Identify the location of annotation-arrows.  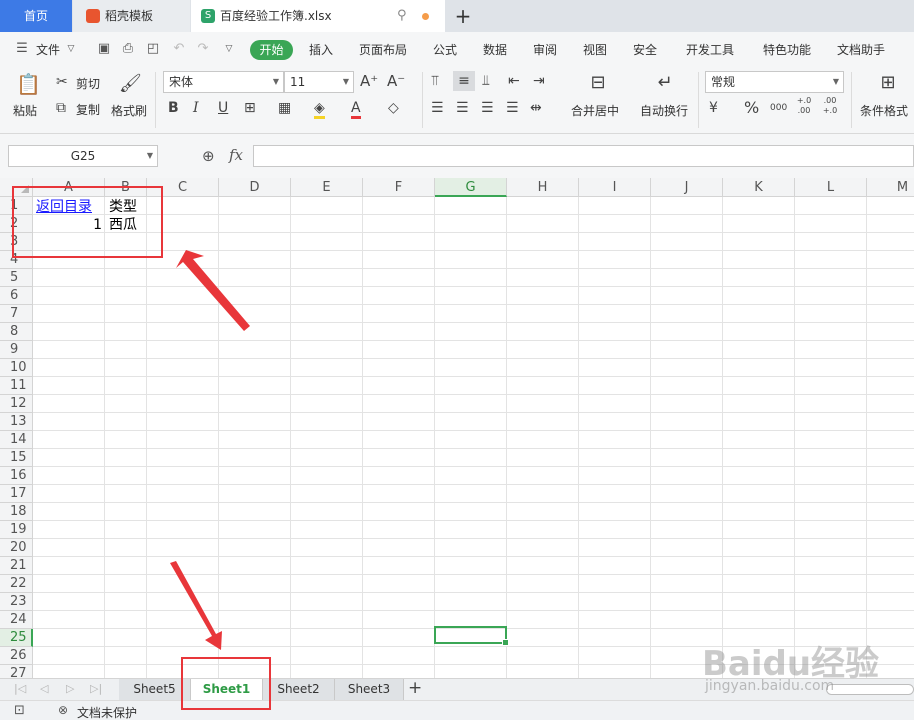
(210, 450).